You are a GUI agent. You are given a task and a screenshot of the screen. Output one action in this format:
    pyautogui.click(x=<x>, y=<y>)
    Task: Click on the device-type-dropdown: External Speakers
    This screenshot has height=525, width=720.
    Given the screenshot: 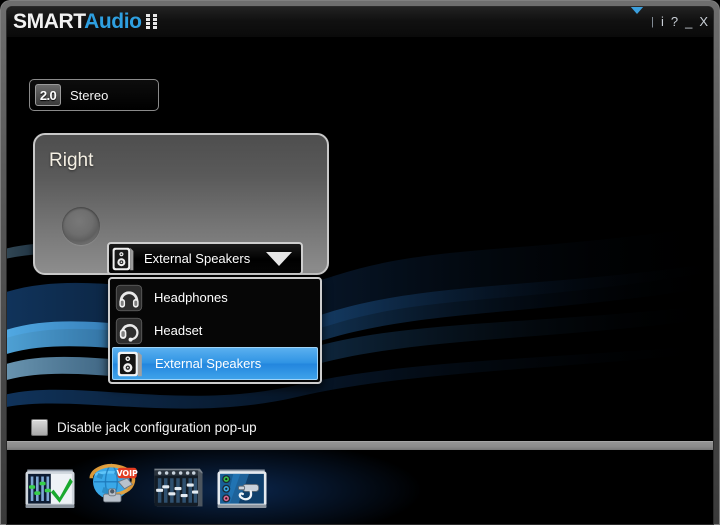 What is the action you would take?
    pyautogui.click(x=205, y=258)
    